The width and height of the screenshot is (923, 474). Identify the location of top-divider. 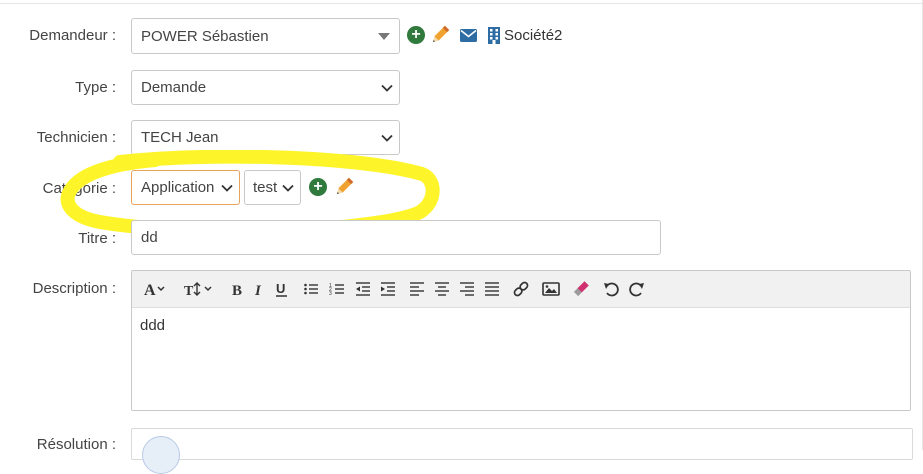
(461, 2).